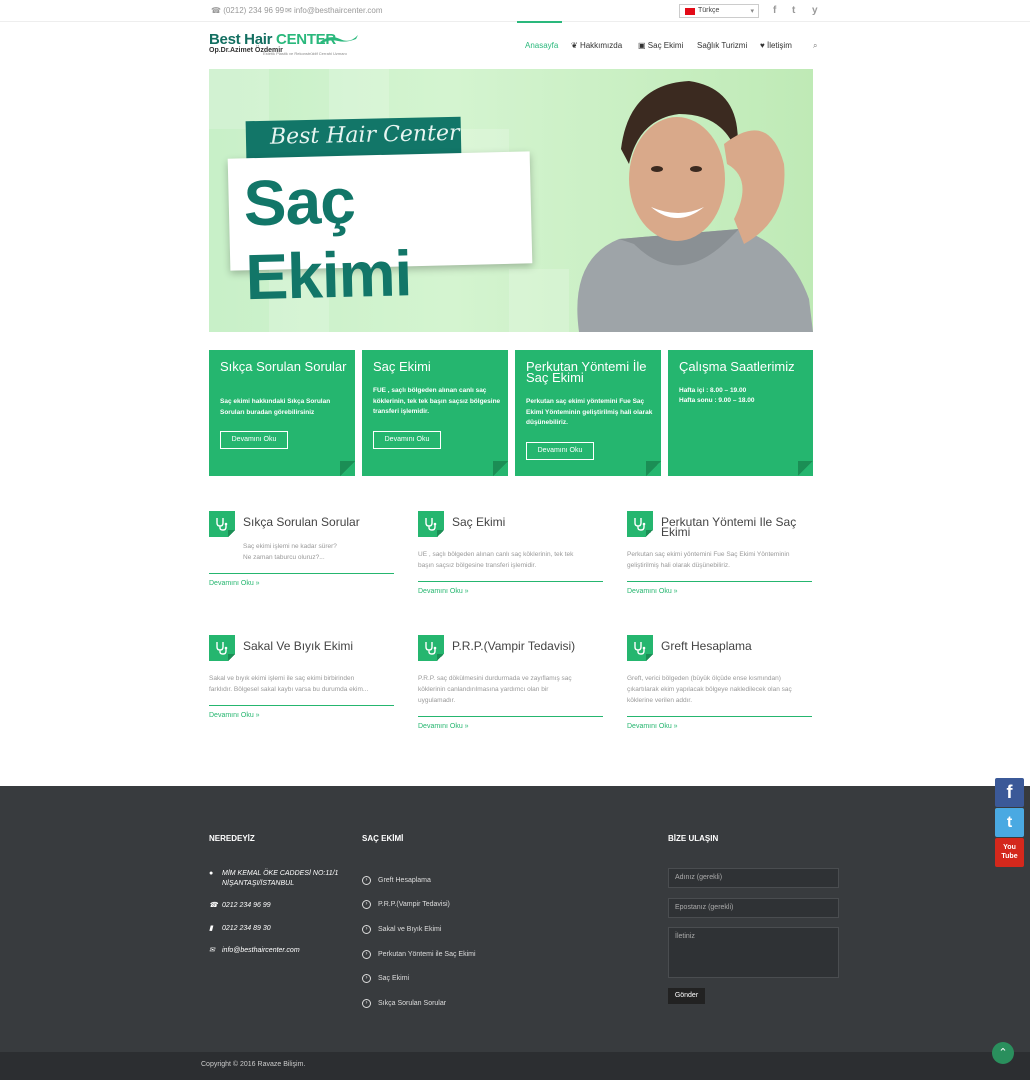  I want to click on footer-link: › P.R.P.(Vampir Tedavisi), so click(406, 904).